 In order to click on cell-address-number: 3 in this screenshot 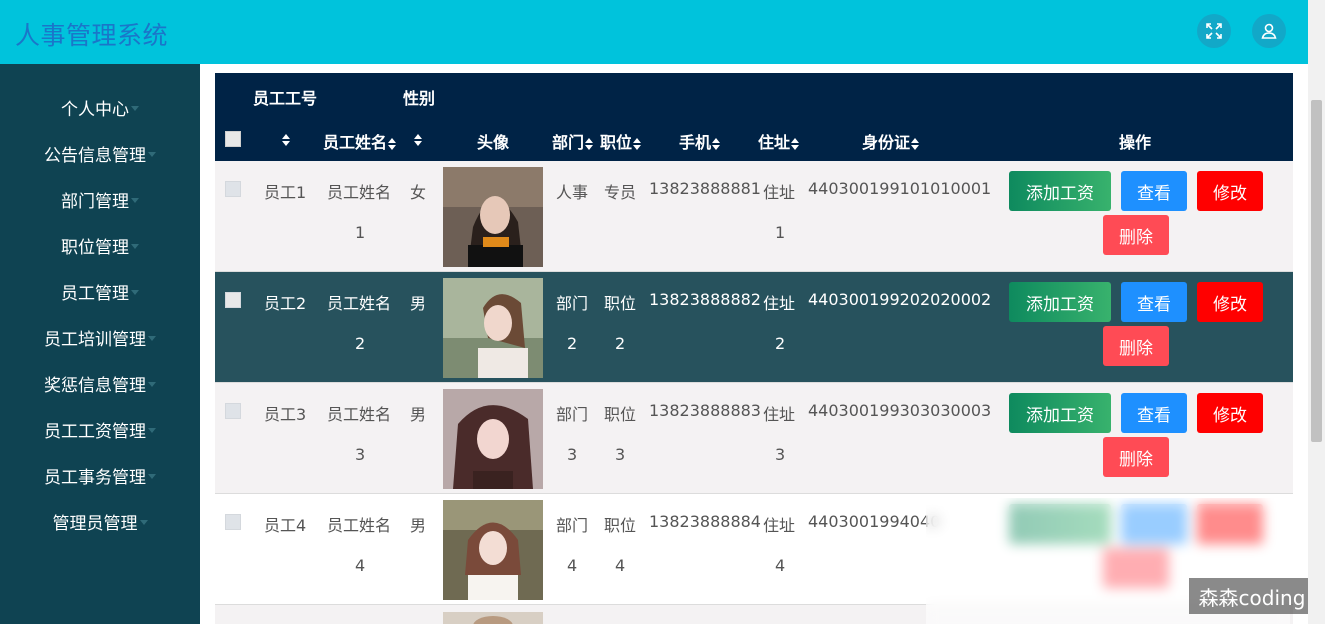, I will do `click(780, 454)`.